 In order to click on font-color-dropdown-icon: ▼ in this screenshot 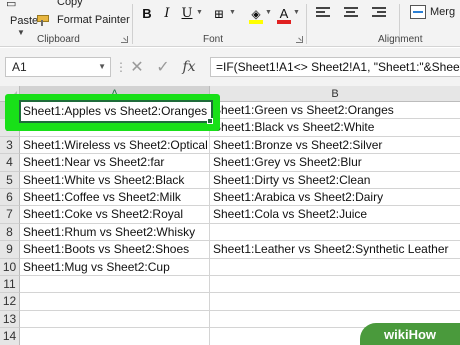, I will do `click(296, 12)`.